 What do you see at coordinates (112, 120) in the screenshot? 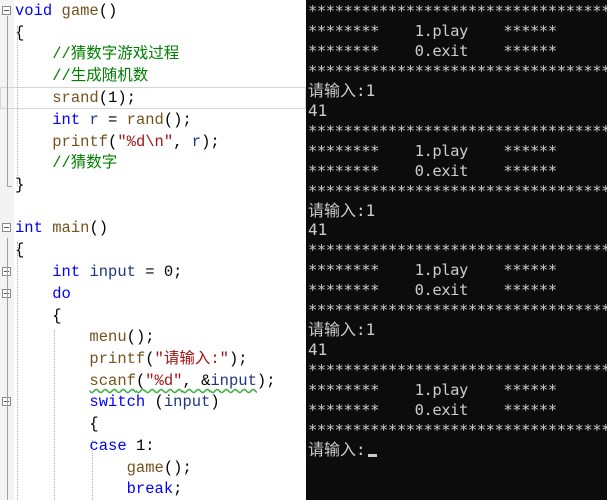
I see `code-token: =` at bounding box center [112, 120].